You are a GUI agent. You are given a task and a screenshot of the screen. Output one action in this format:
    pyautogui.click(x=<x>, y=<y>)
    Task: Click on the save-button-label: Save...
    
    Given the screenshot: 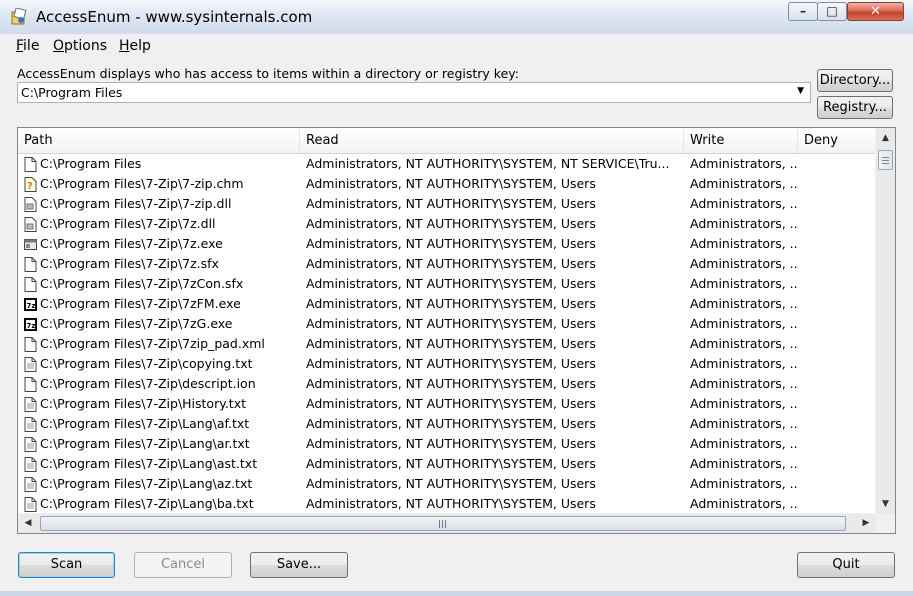 What is the action you would take?
    pyautogui.click(x=299, y=564)
    